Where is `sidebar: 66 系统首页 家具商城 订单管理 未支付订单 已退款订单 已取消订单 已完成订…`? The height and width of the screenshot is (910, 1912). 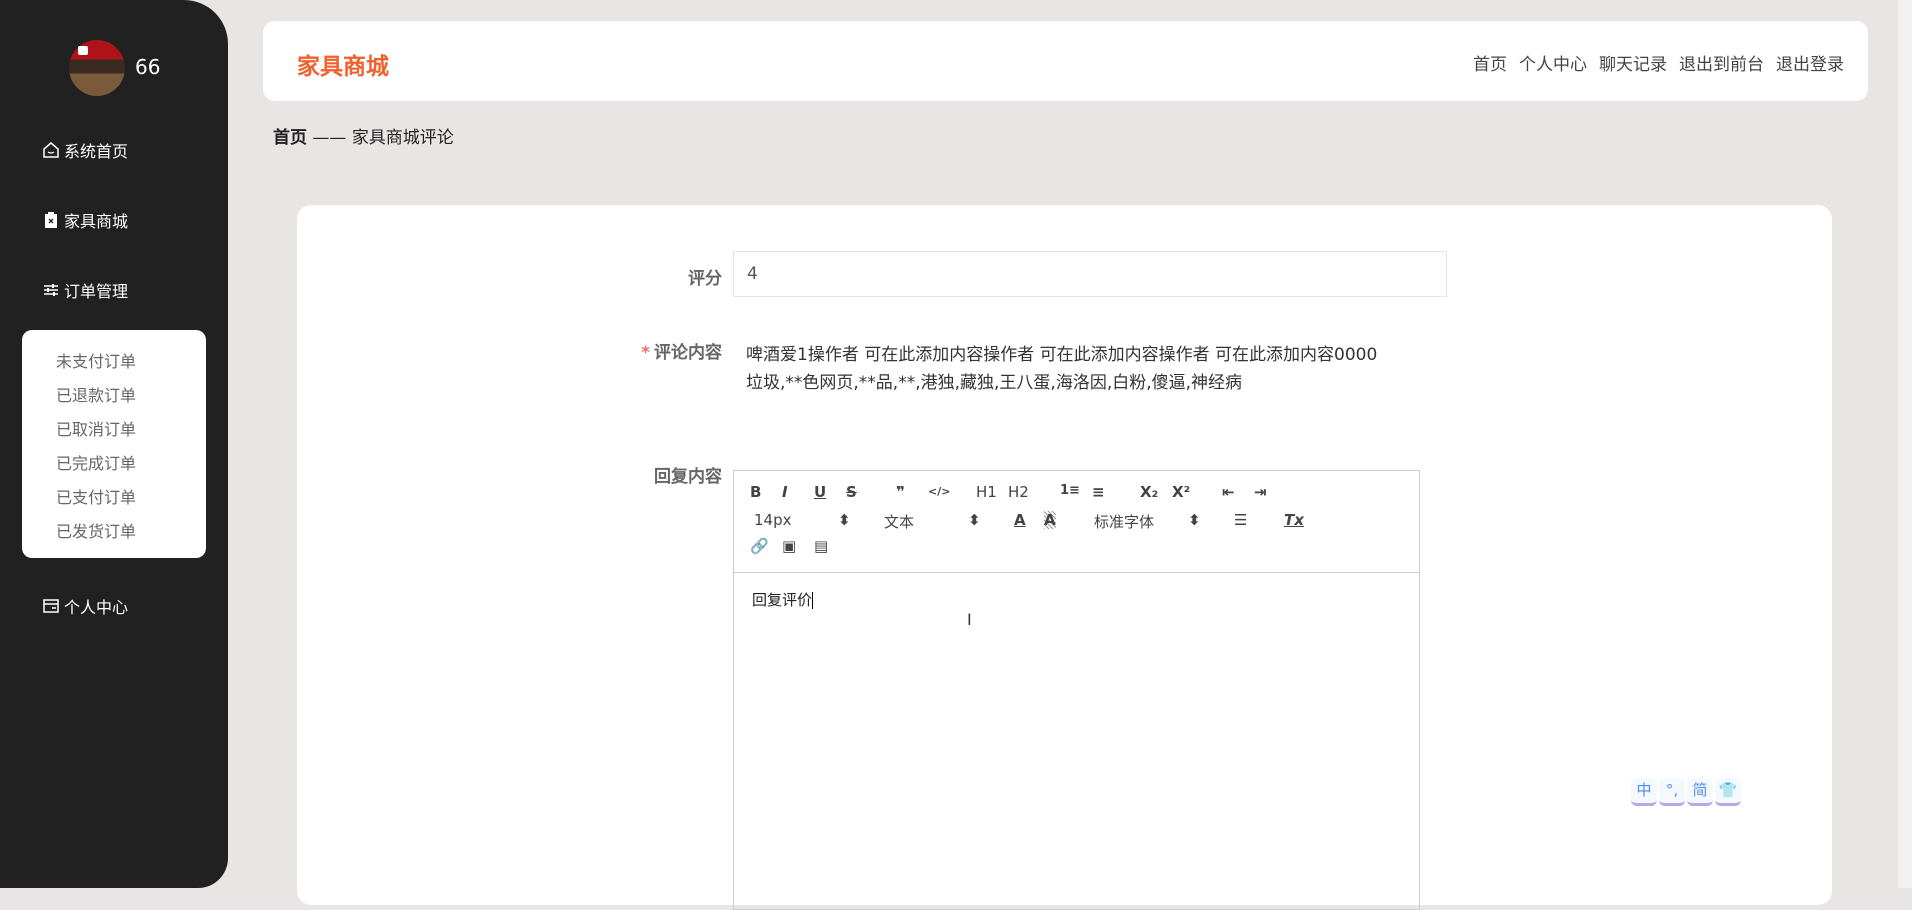
sidebar: 66 系统首页 家具商城 订单管理 未支付订单 已退款订单 已取消订单 已完成订… is located at coordinates (114, 444).